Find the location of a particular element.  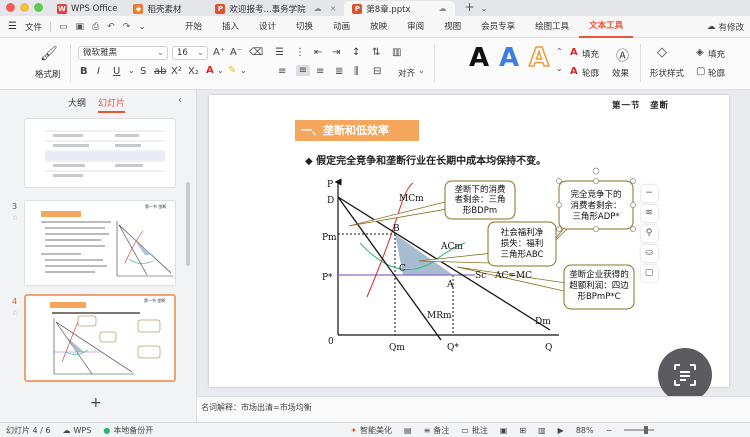

menu-view: 视图 is located at coordinates (452, 27).